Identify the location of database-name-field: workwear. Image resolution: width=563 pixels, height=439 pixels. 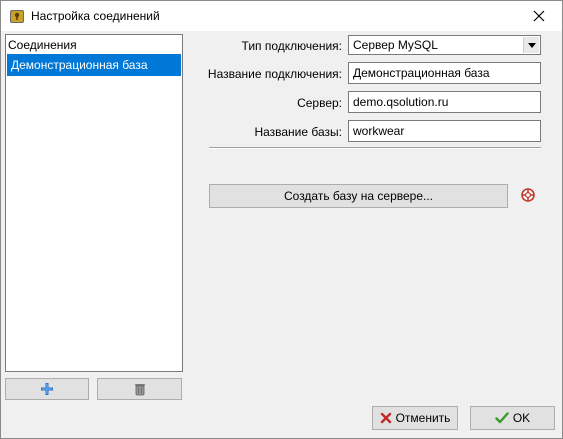
(444, 131).